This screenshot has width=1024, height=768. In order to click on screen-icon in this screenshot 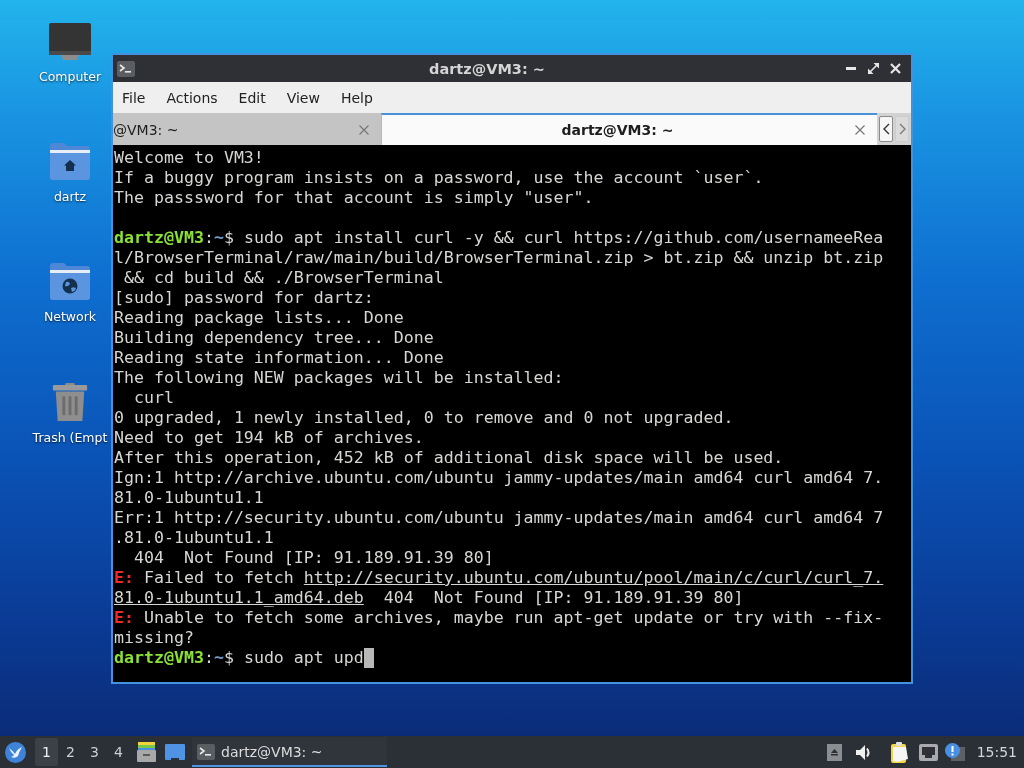, I will do `click(175, 752)`.